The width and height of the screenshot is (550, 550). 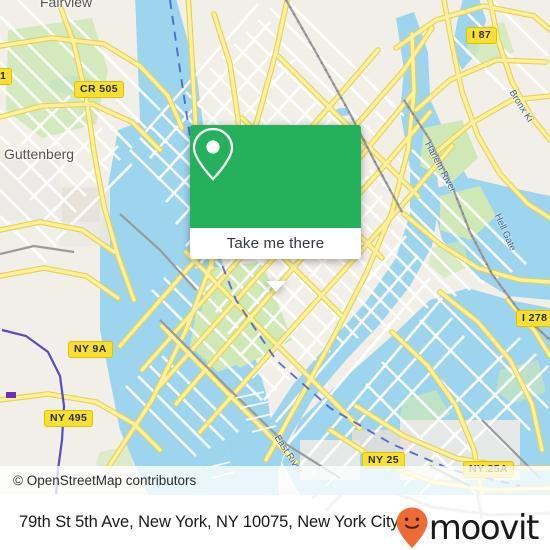 I want to click on shield-ny-9a: NY 9A, so click(x=90, y=349).